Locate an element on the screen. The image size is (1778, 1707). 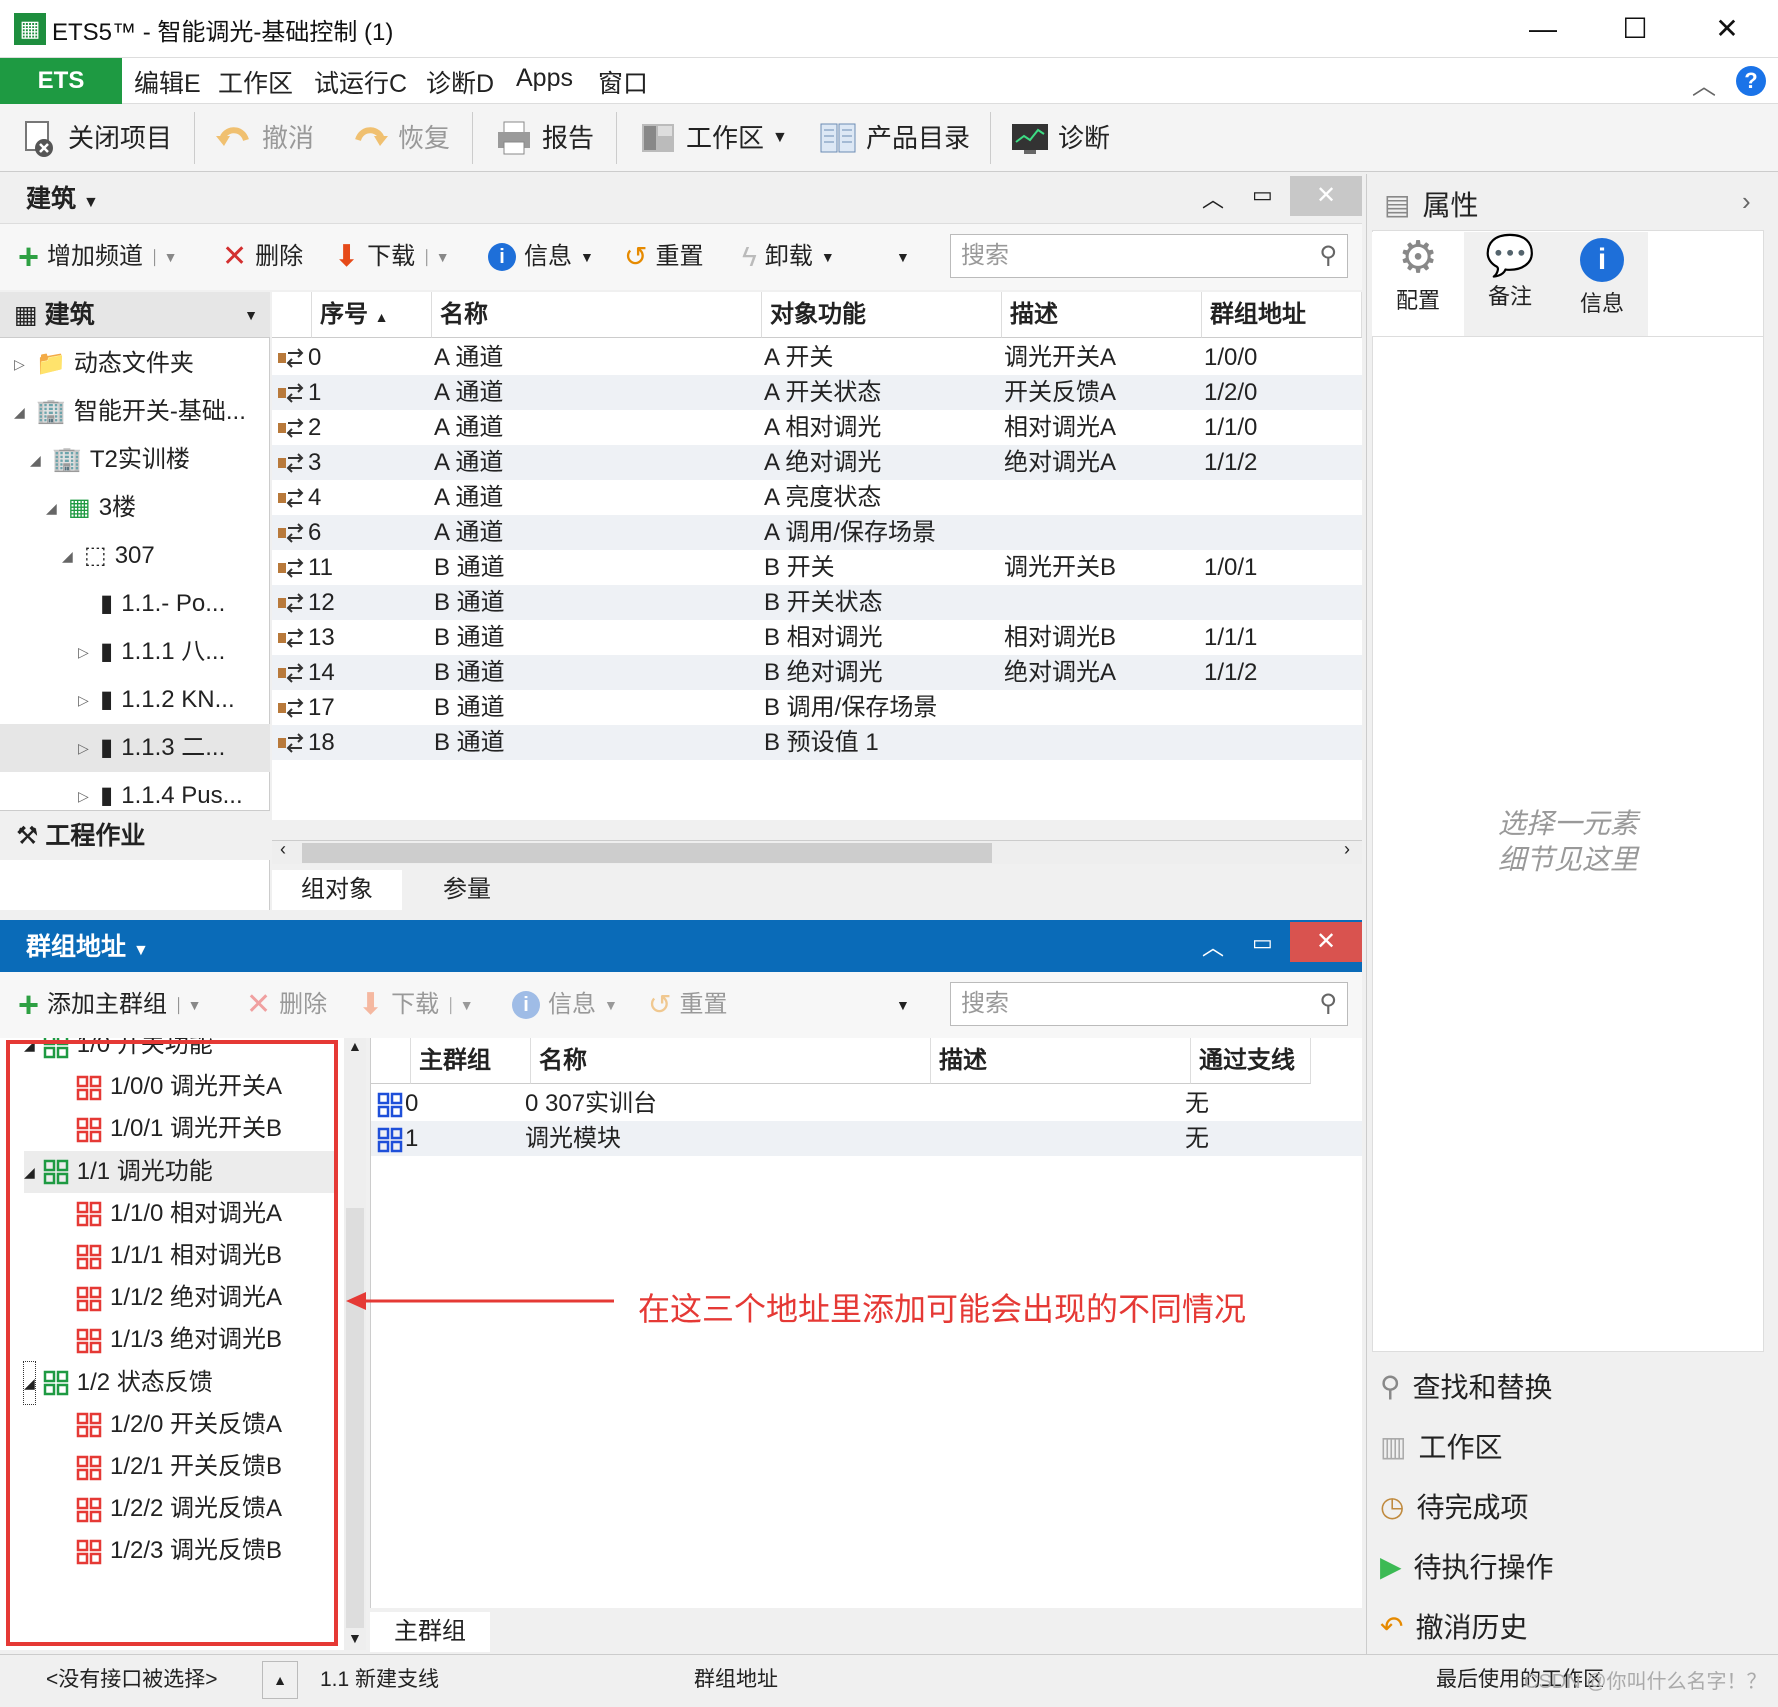
col-passthrough-header: 通过支线耦 is located at coordinates (1251, 1061).